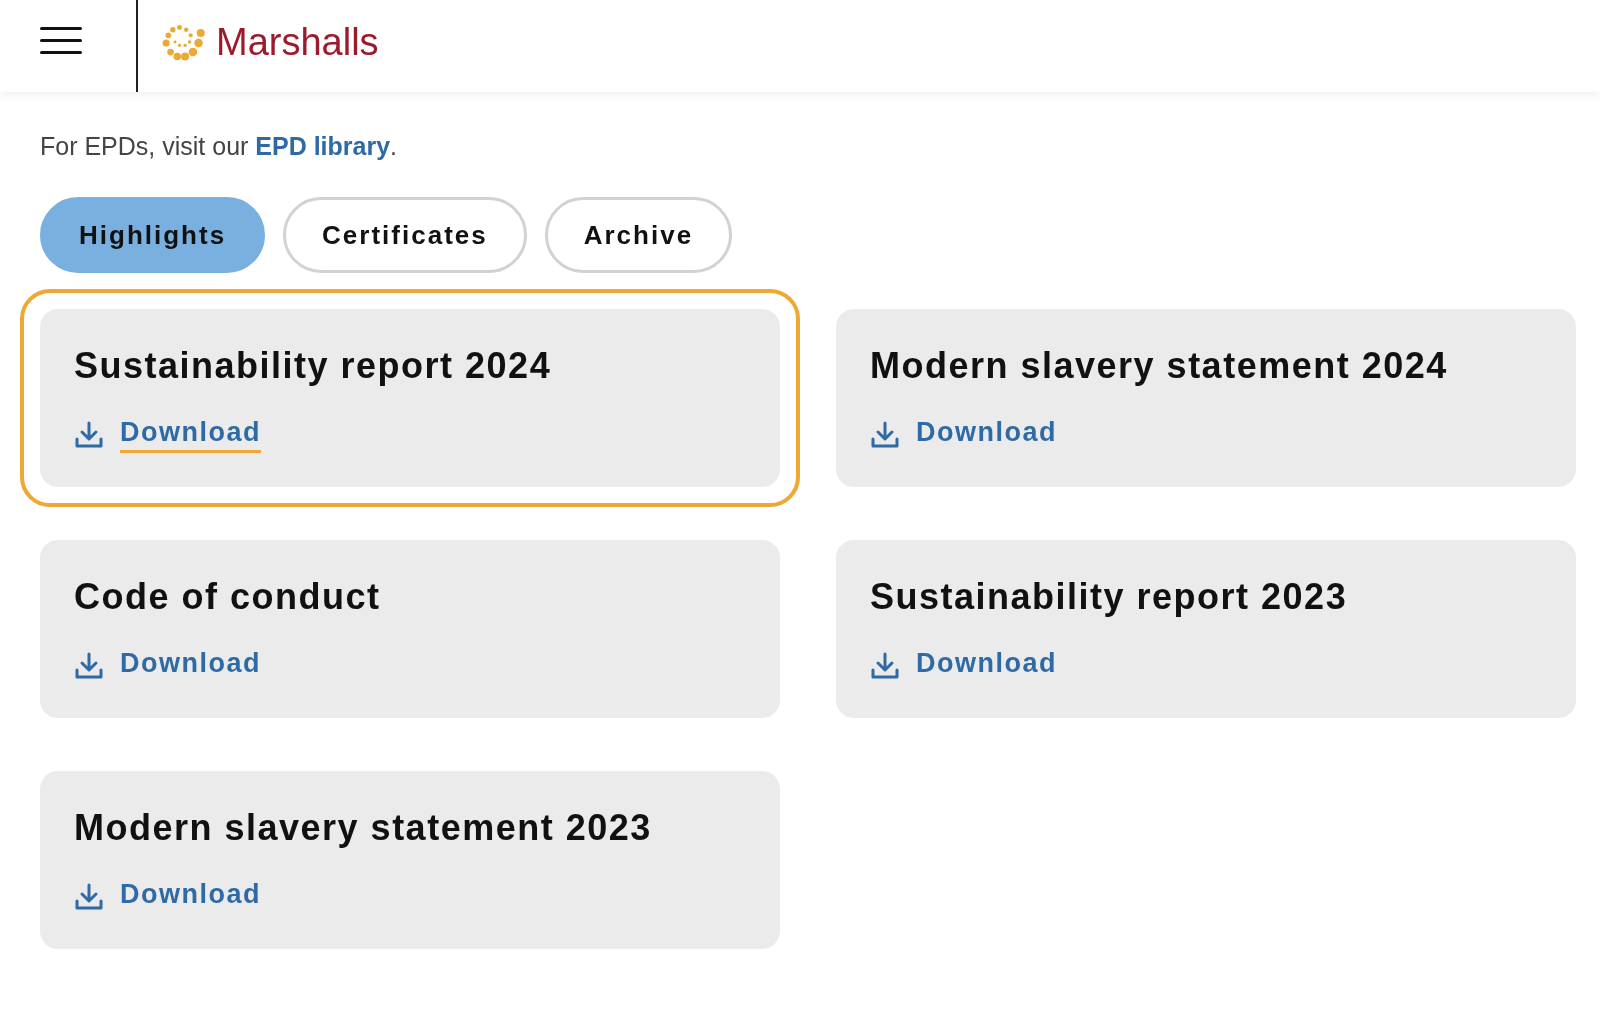 The image size is (1600, 1013). What do you see at coordinates (61, 41) in the screenshot?
I see `menu-icon` at bounding box center [61, 41].